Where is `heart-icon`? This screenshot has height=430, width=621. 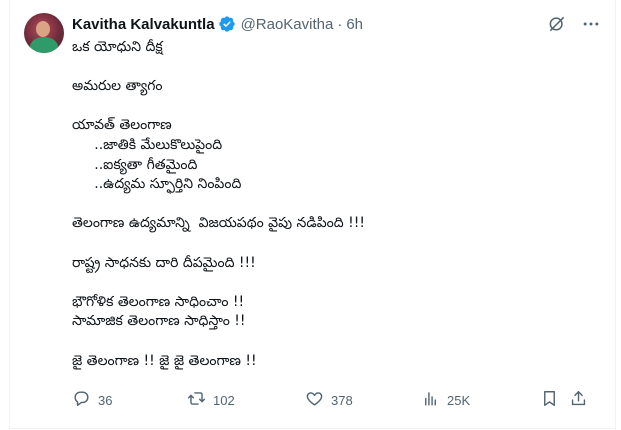
heart-icon is located at coordinates (314, 400).